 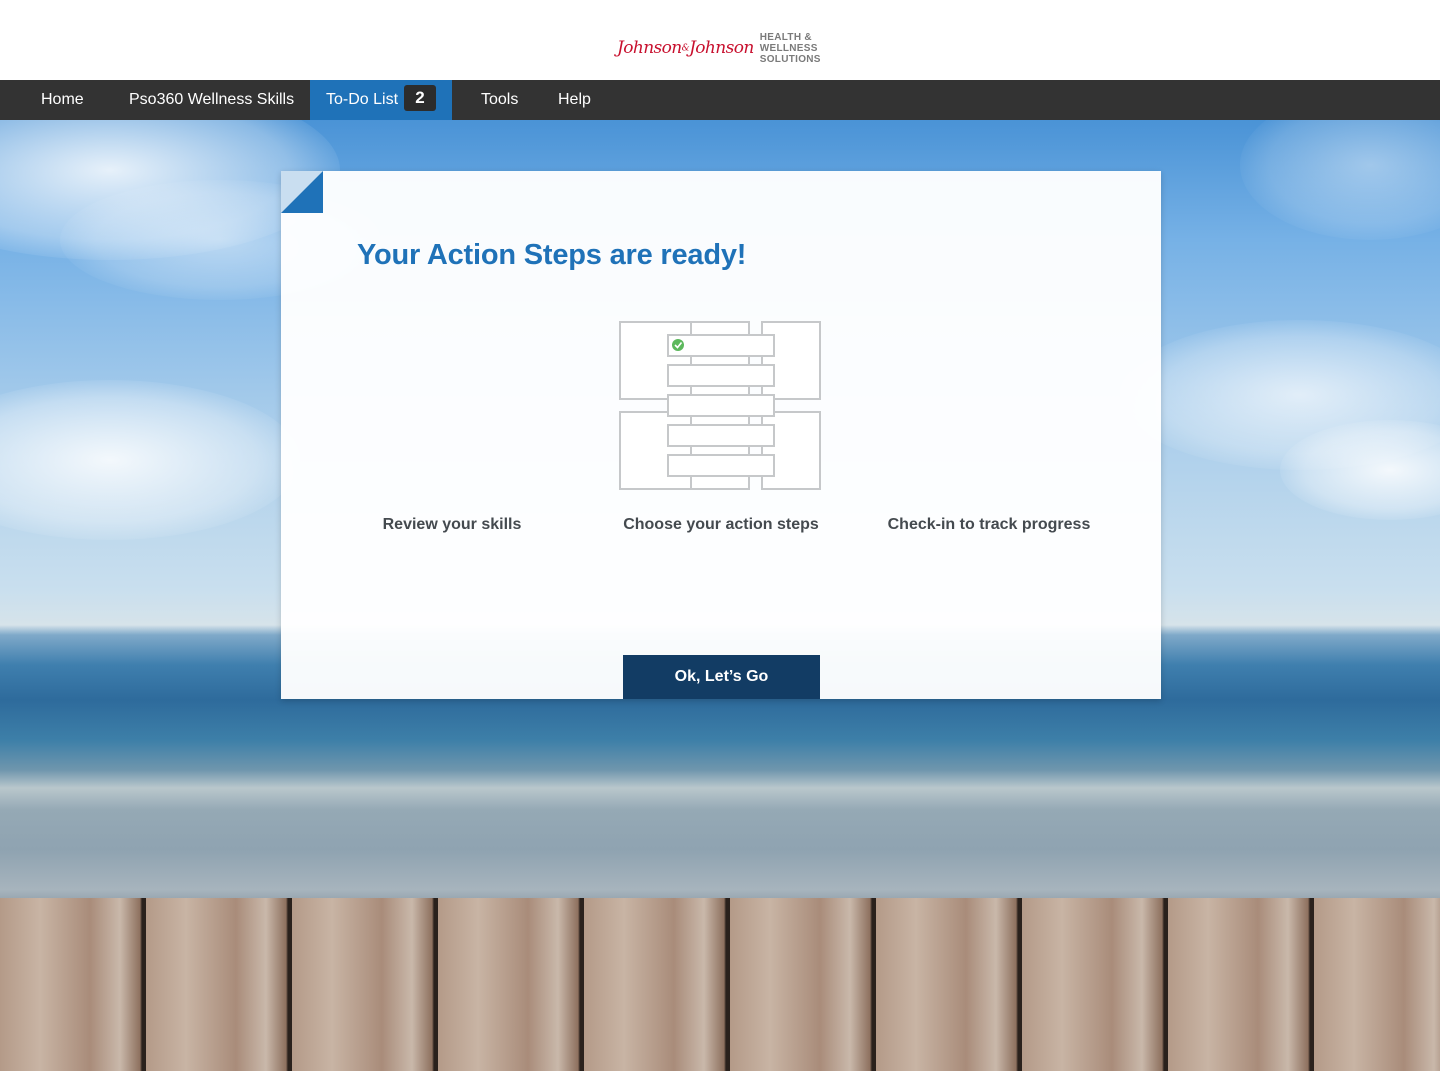 I want to click on ok-lets-go-button: Ok, Let’s Go, so click(x=721, y=677).